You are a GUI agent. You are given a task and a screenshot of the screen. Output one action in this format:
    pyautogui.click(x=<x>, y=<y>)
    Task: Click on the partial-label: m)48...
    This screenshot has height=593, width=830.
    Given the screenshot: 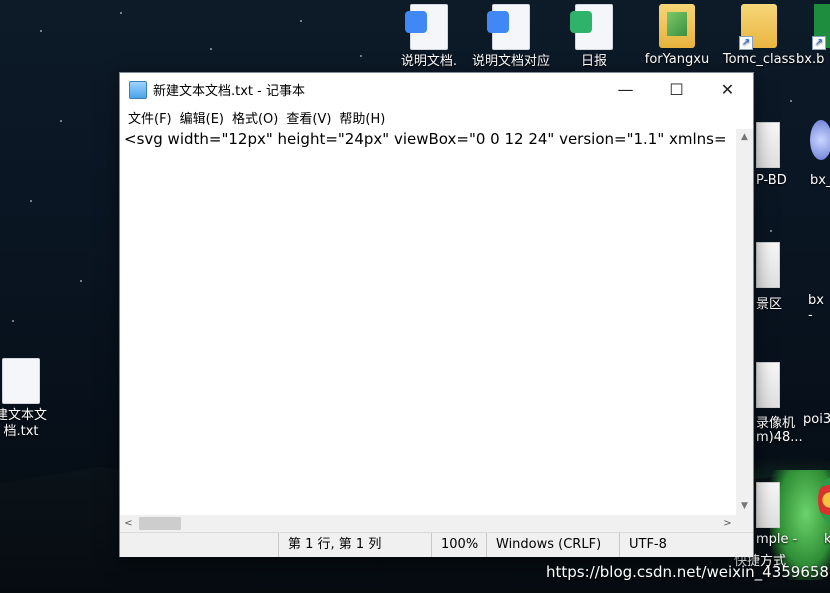 What is the action you would take?
    pyautogui.click(x=779, y=437)
    